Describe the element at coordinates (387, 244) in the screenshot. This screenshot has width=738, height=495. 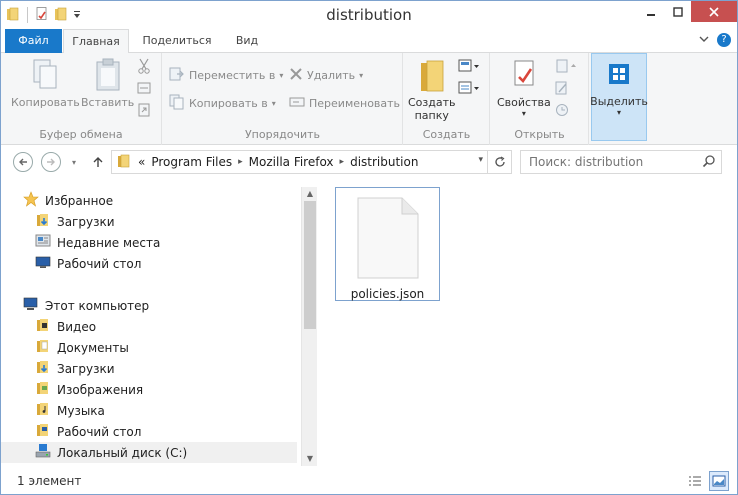
I see `file-item: policies.json` at that location.